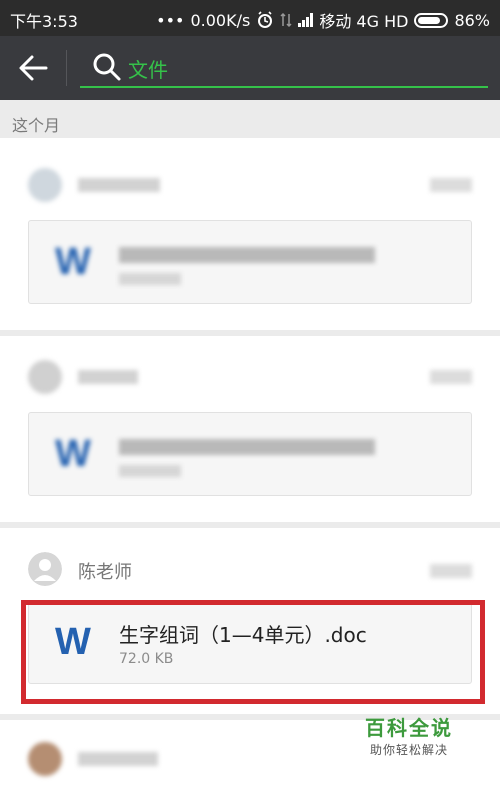 This screenshot has width=500, height=790. I want to click on net-speed: 0.00K/s, so click(220, 20).